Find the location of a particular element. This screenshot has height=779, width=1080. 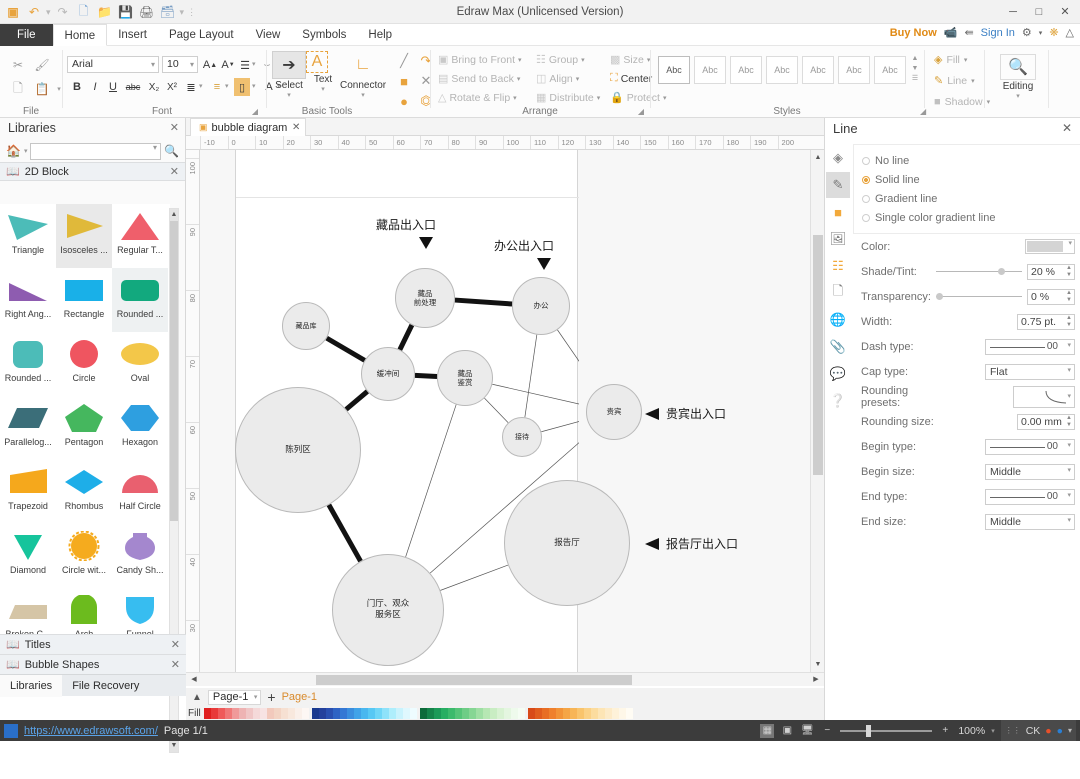

page-collapse-icon: ▲ is located at coordinates (197, 697).